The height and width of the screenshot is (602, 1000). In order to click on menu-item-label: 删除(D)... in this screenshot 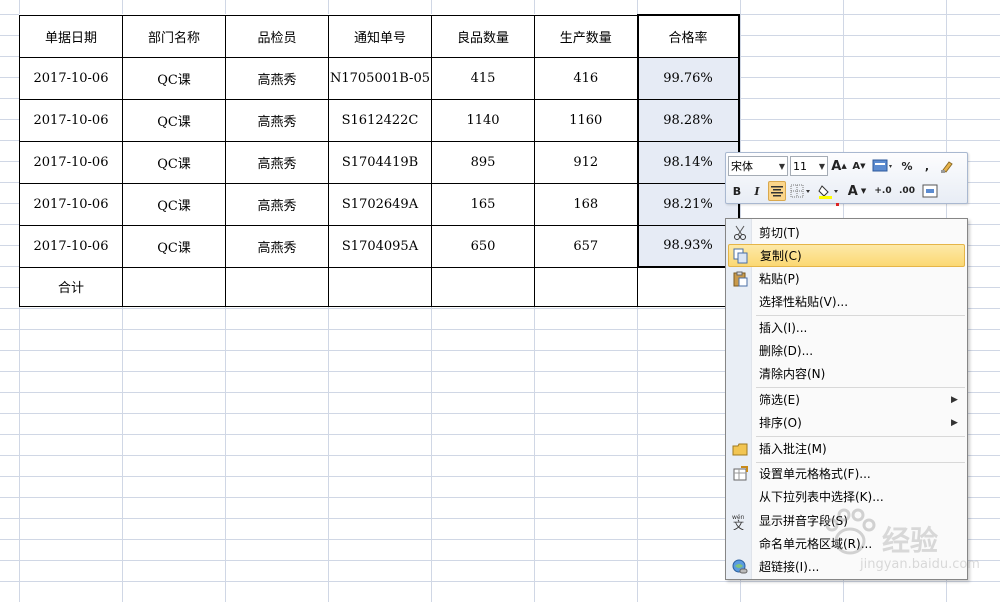, I will do `click(786, 351)`.